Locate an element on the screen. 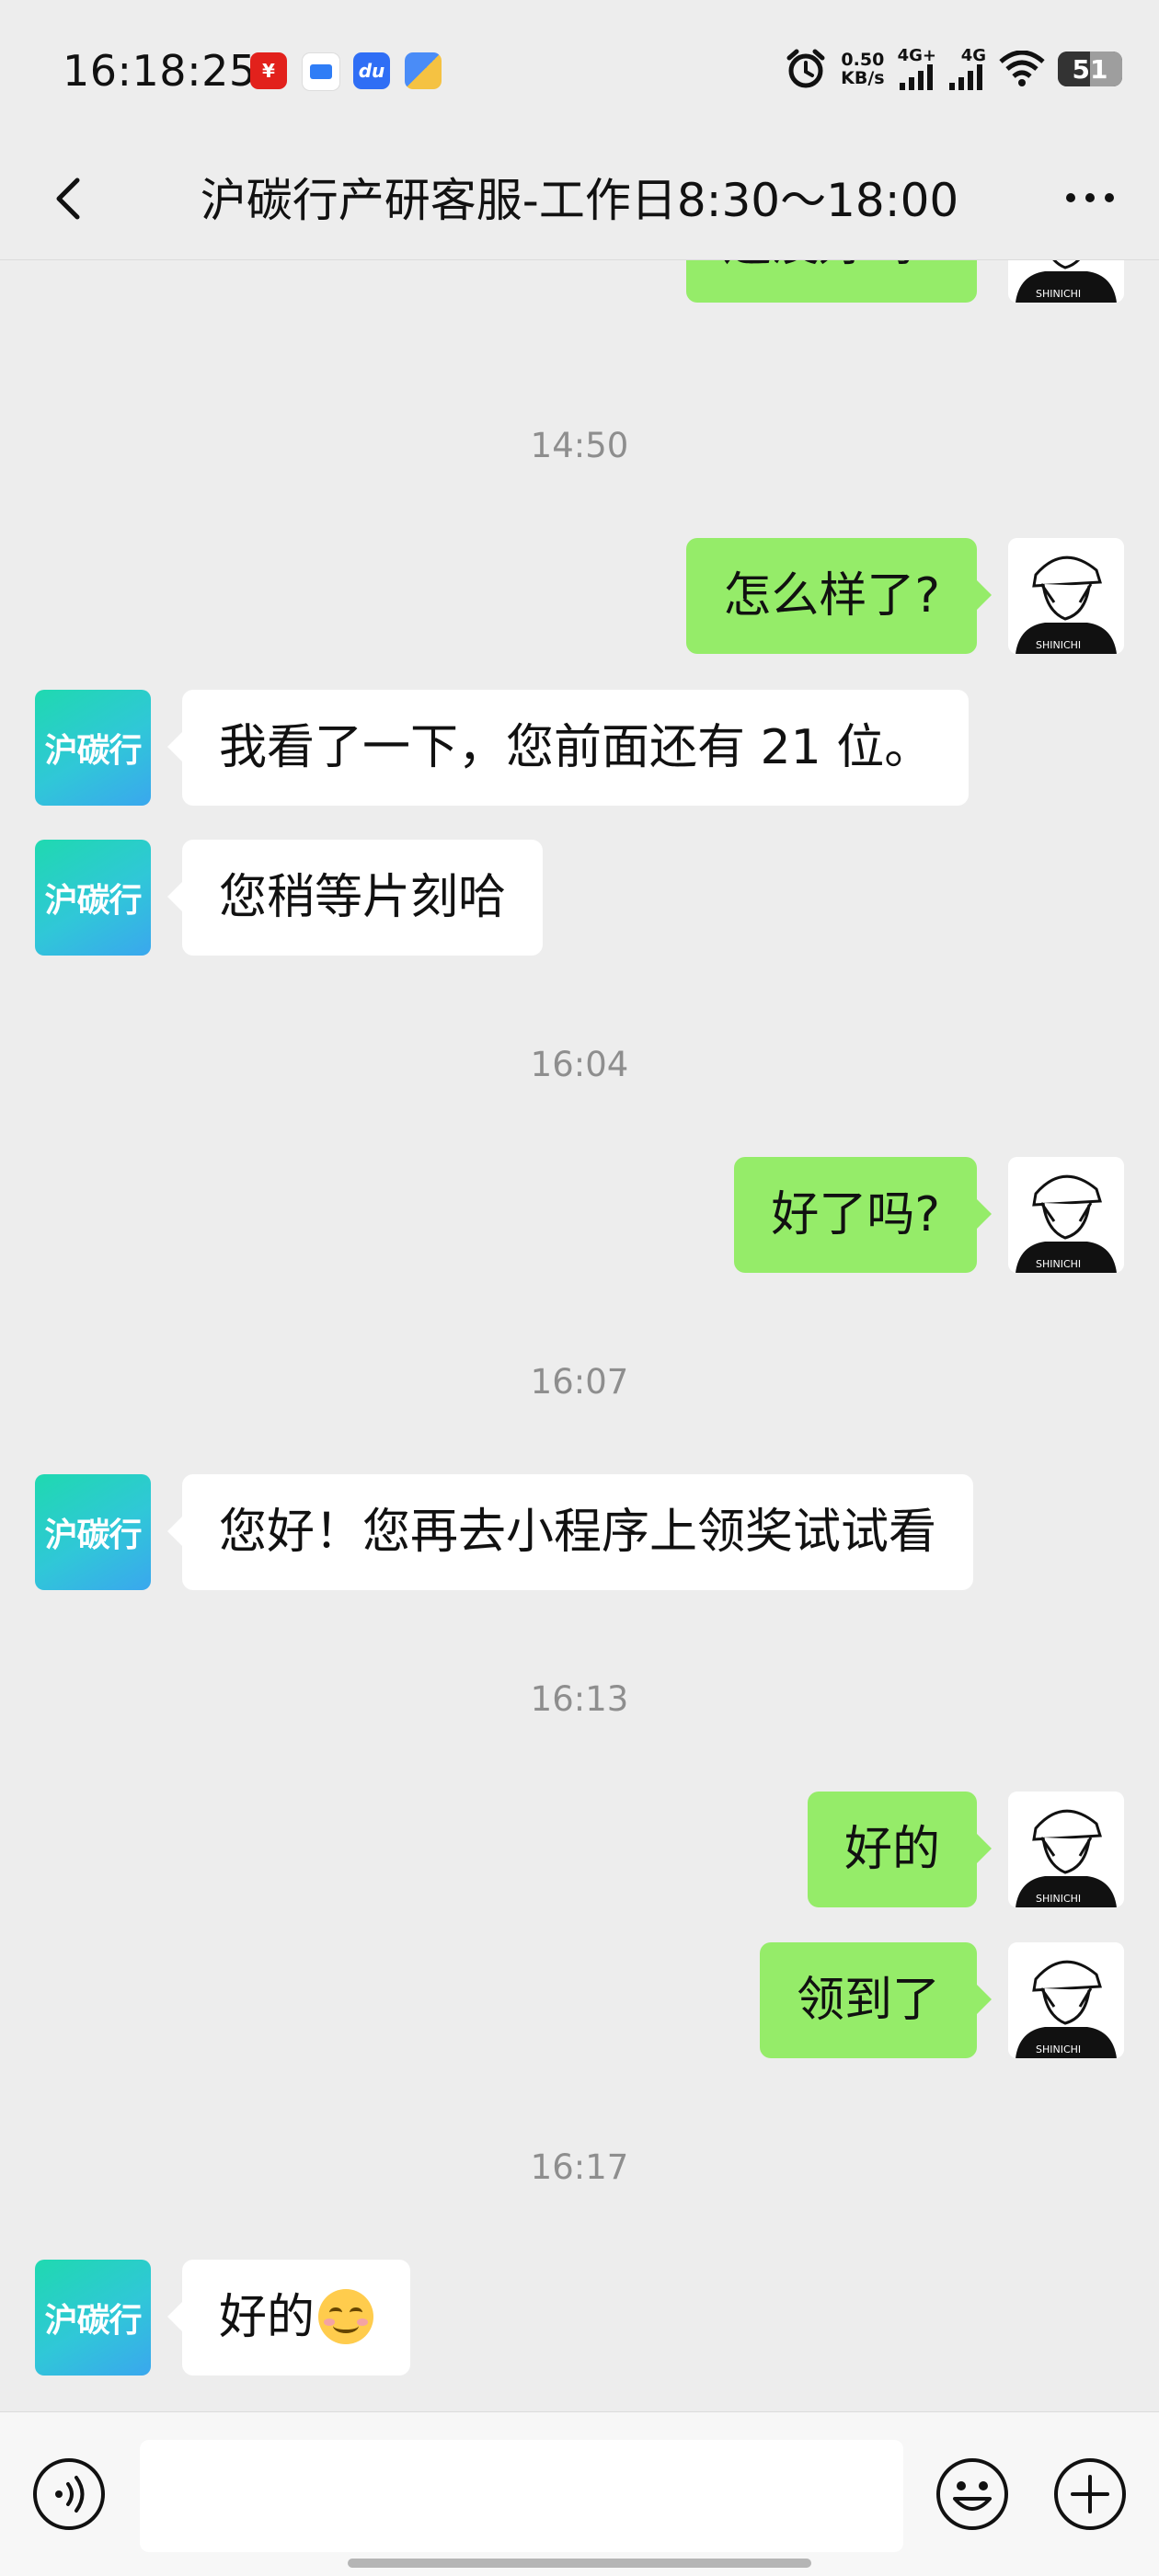  alarm-icon is located at coordinates (805, 68).